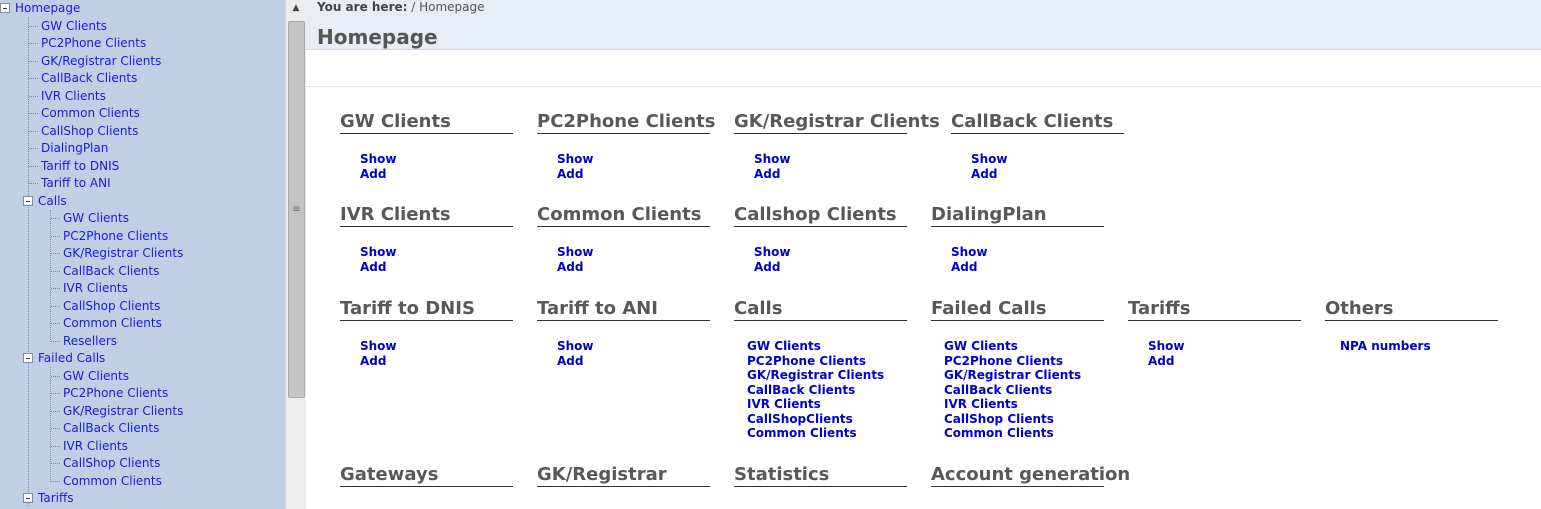 This screenshot has height=509, width=1541. What do you see at coordinates (47, 8) in the screenshot?
I see `tree-label: Homepage` at bounding box center [47, 8].